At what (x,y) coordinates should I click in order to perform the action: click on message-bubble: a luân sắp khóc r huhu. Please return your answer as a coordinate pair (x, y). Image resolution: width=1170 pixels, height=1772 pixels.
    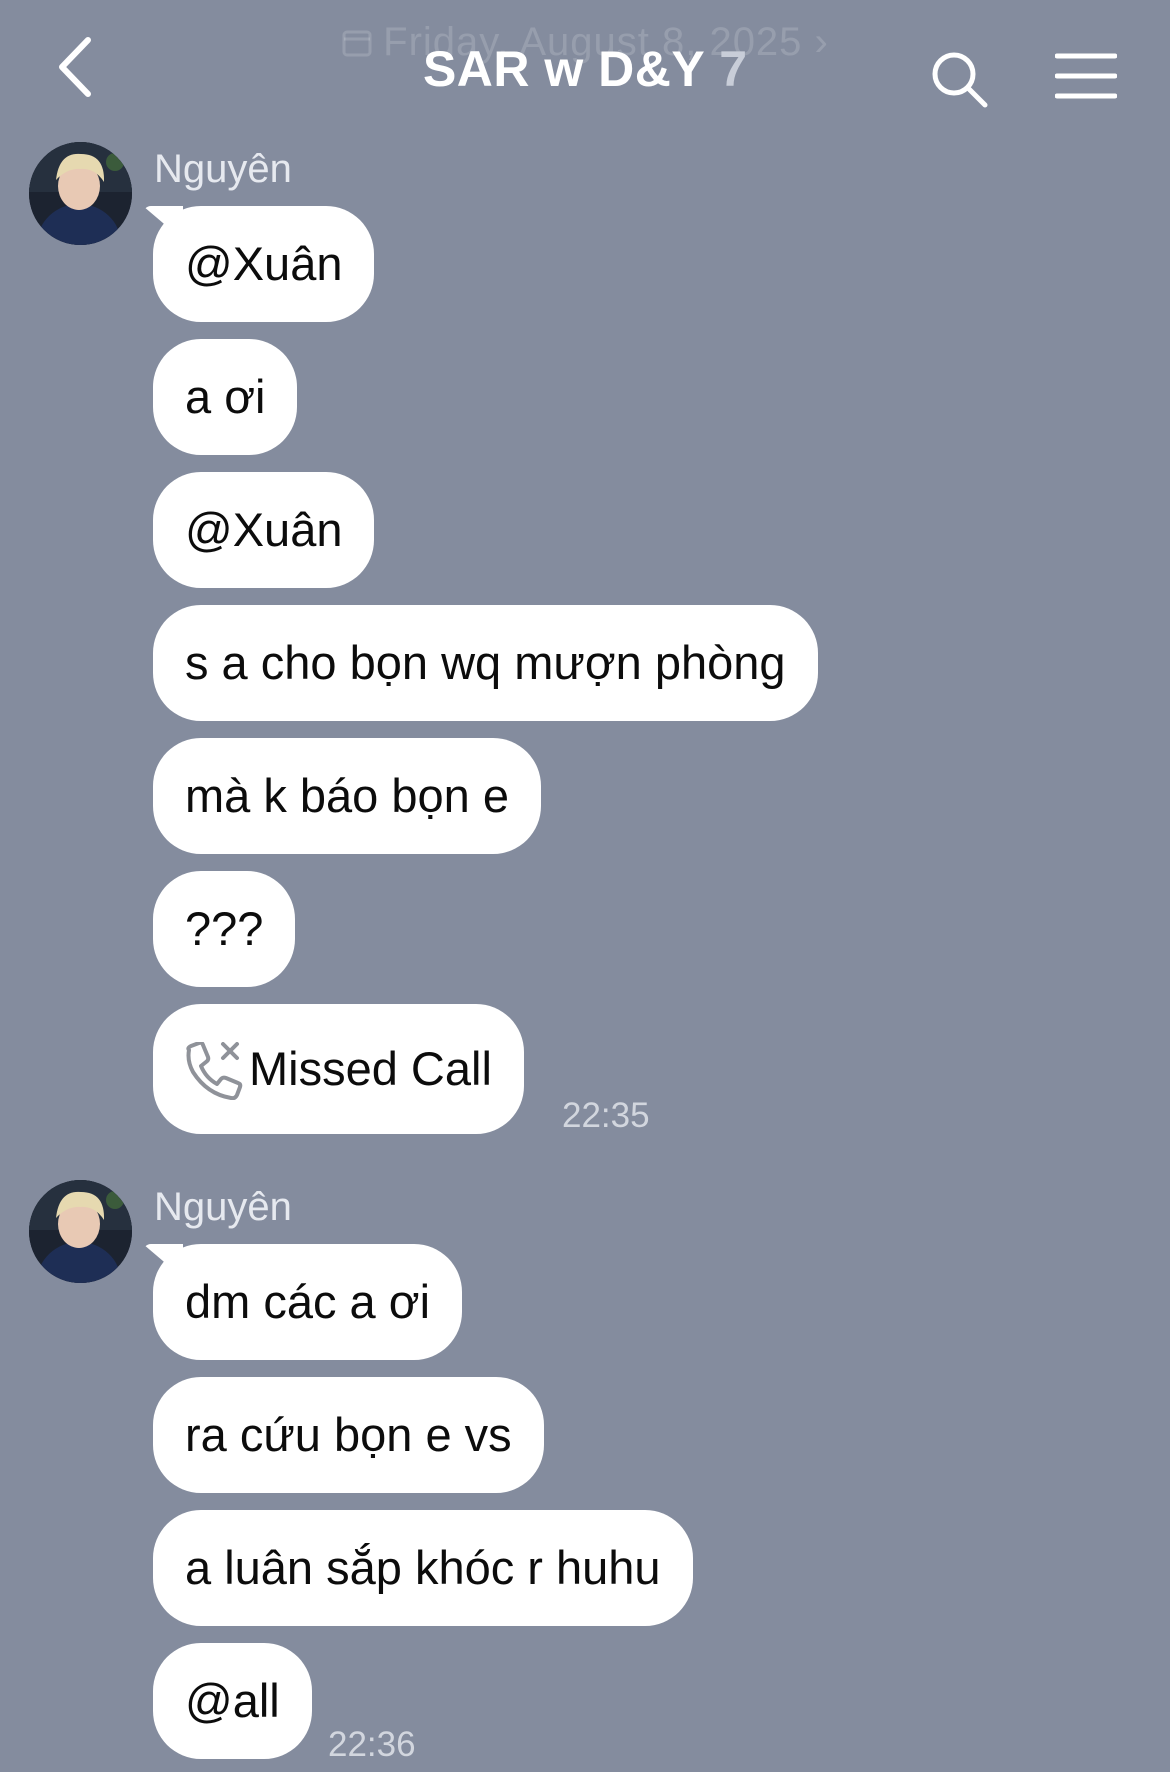
    Looking at the image, I should click on (423, 1568).